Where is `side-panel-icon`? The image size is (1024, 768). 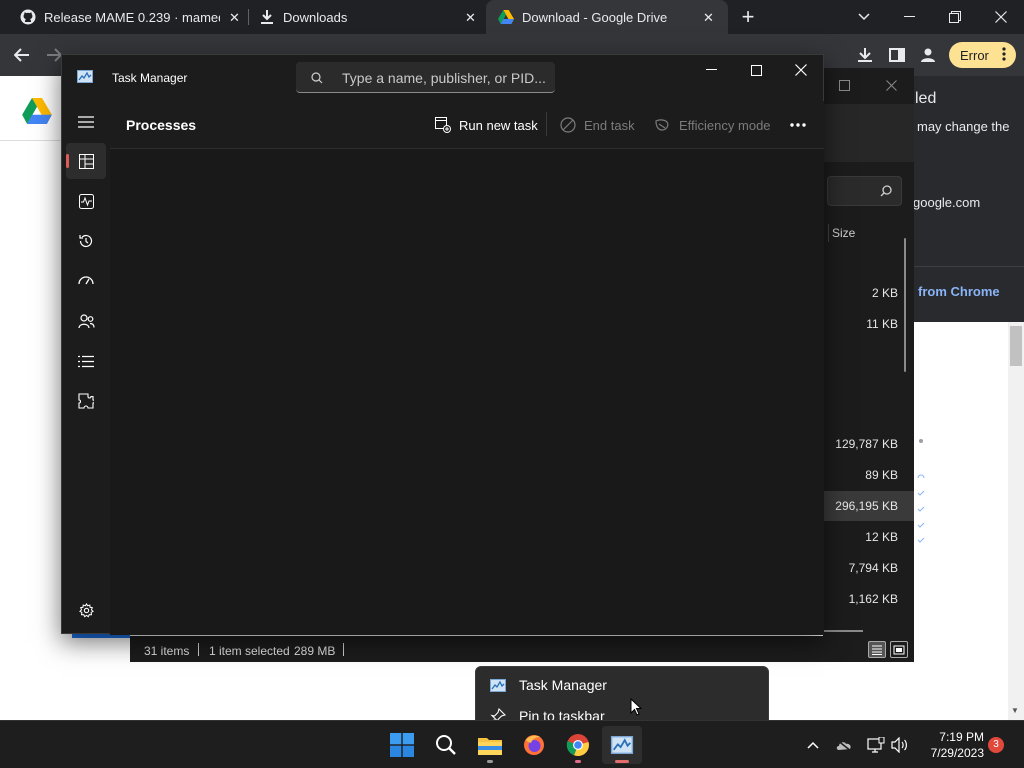
side-panel-icon is located at coordinates (897, 55).